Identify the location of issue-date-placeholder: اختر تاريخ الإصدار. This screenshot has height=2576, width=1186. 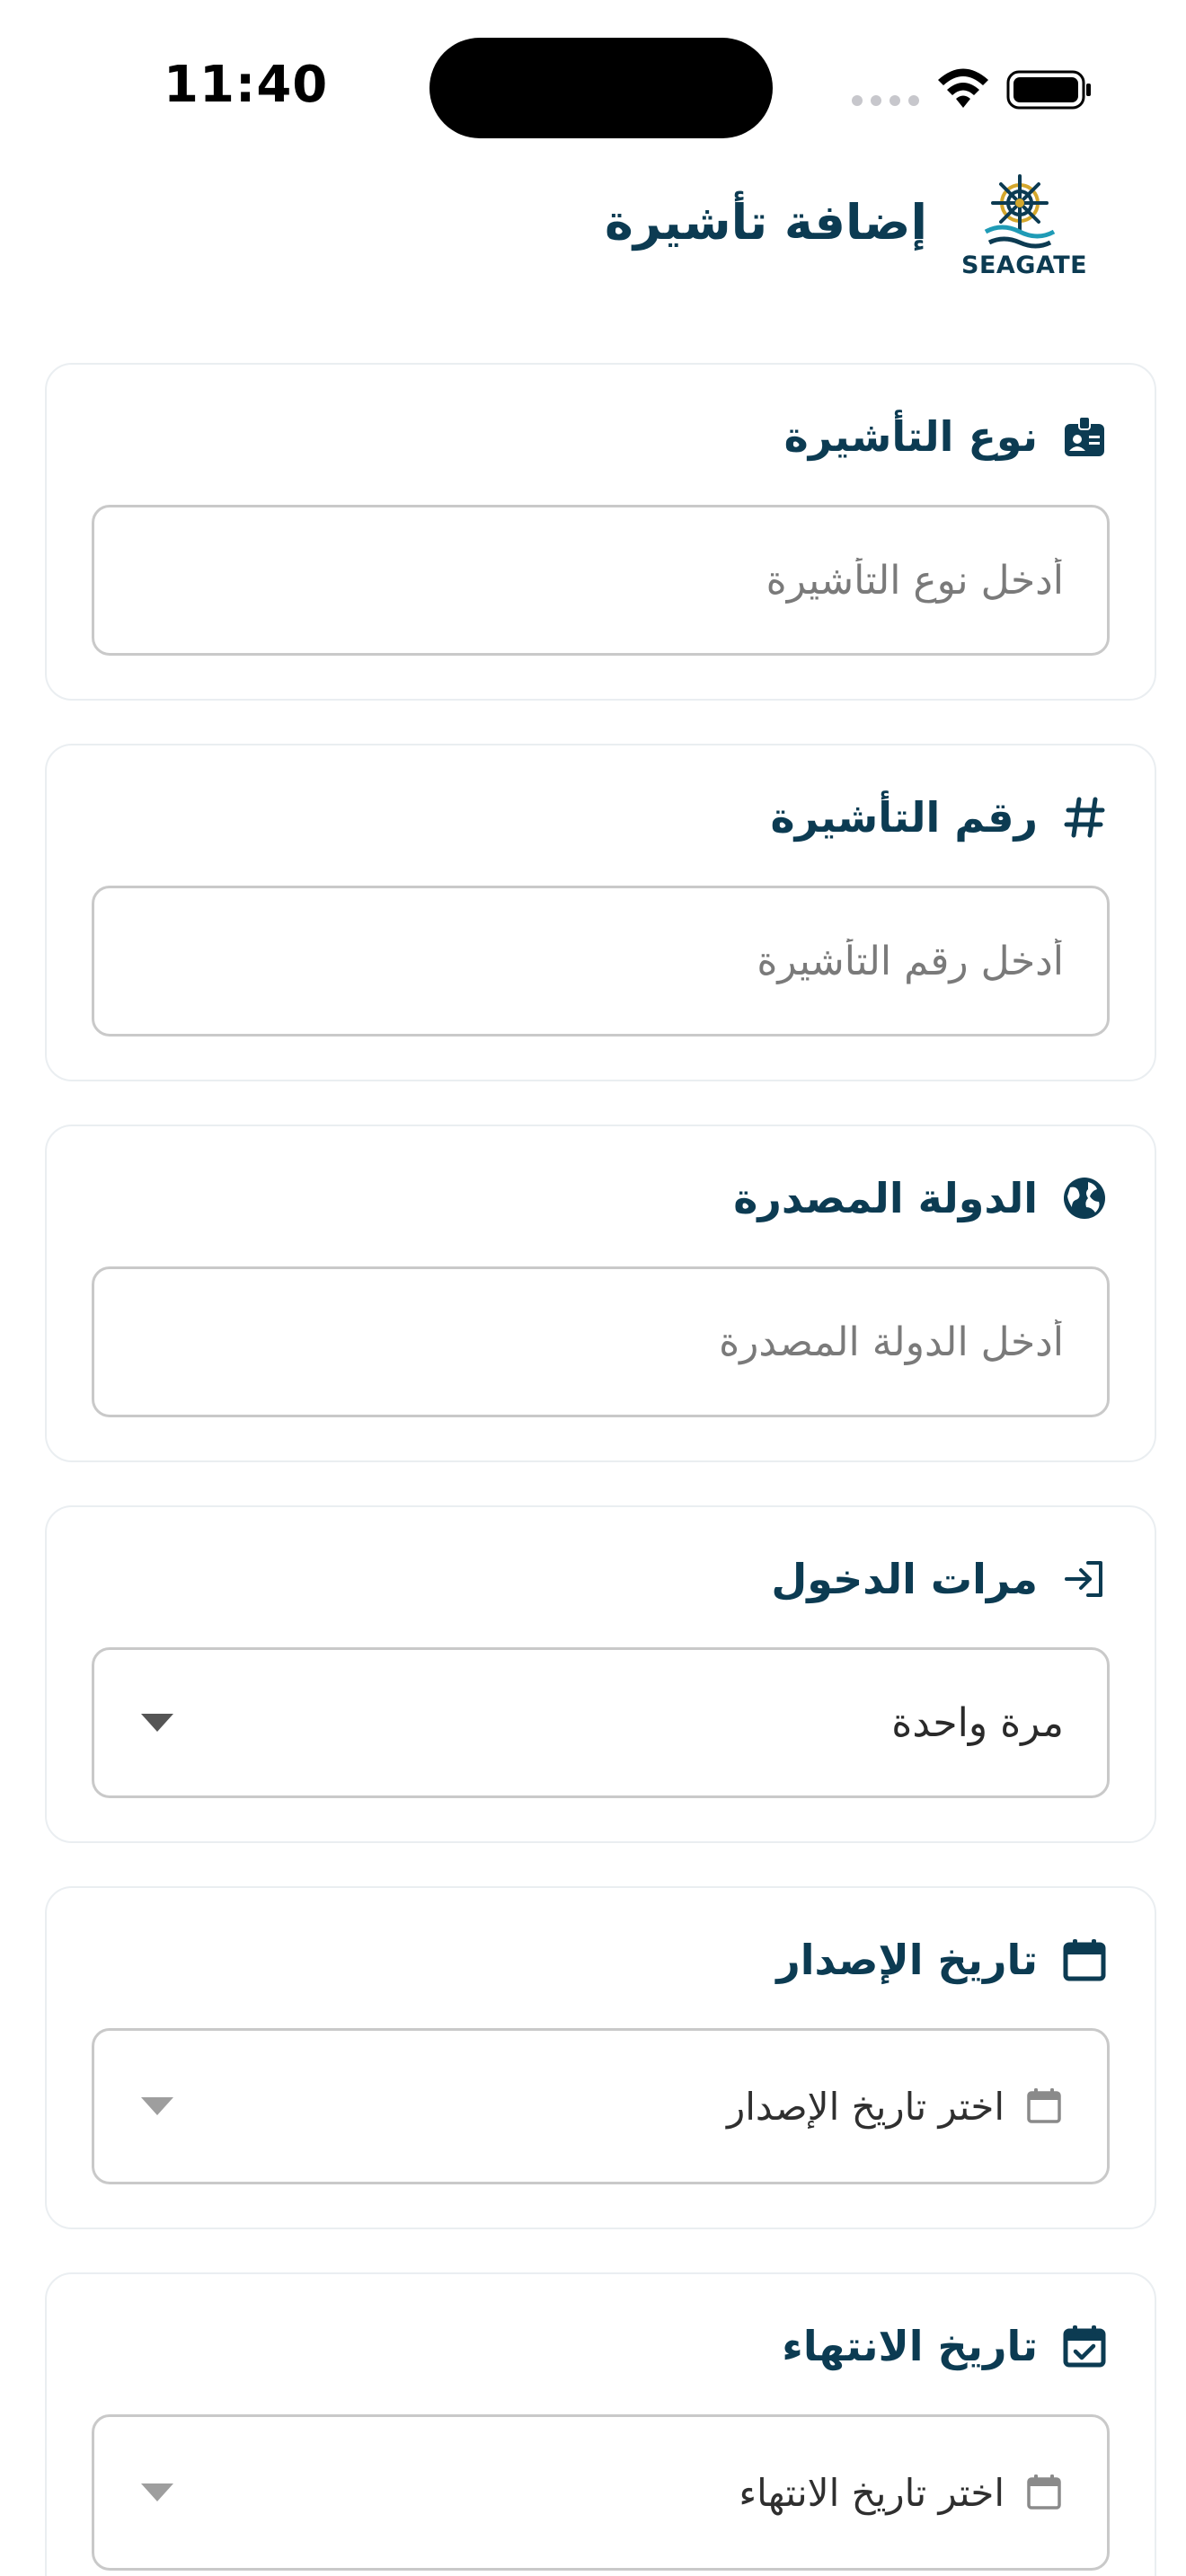
(865, 2106).